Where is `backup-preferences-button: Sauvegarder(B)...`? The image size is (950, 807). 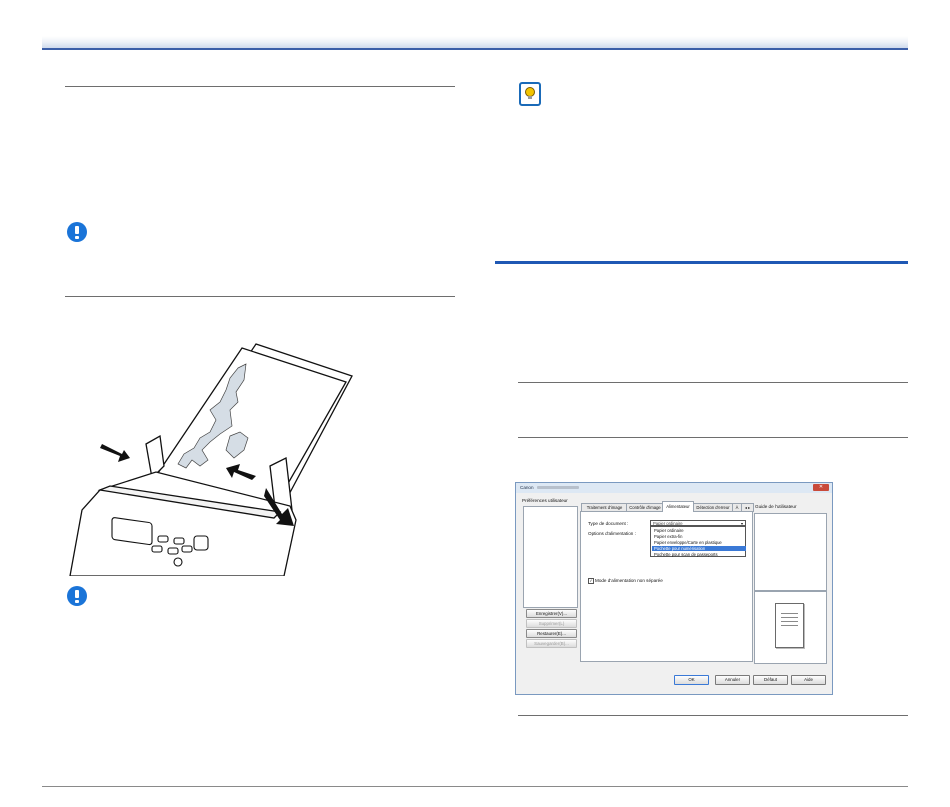
backup-preferences-button: Sauvegarder(B)... is located at coordinates (551, 643).